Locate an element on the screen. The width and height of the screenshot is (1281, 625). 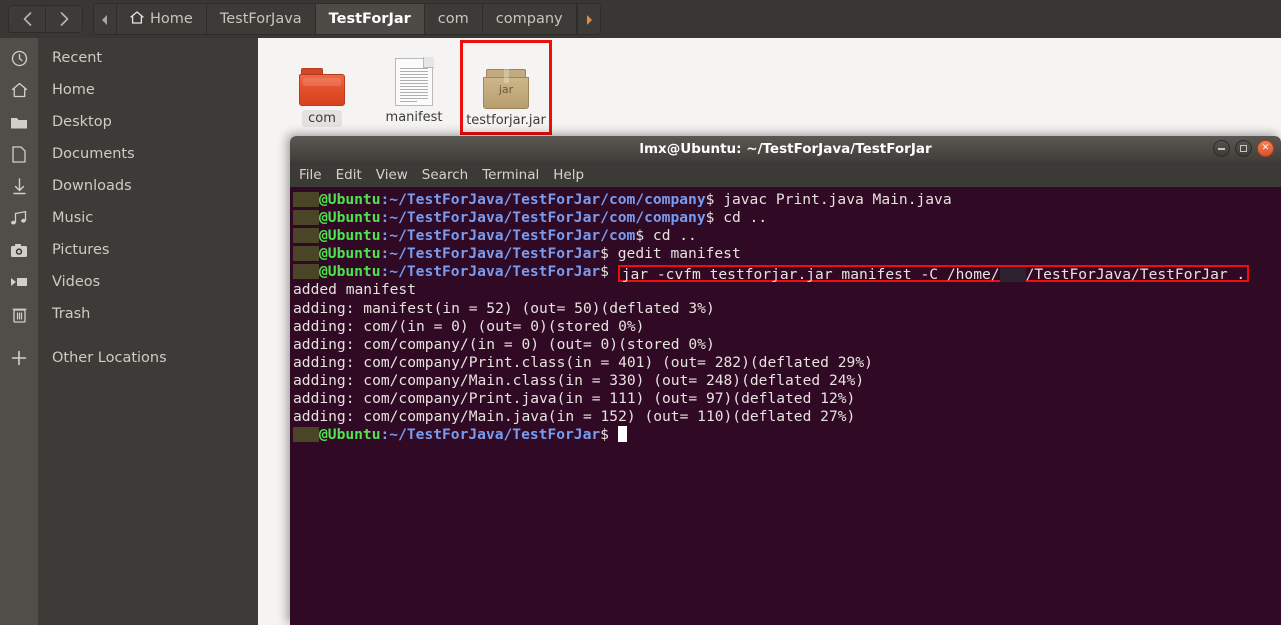
forward-button is located at coordinates (64, 19).